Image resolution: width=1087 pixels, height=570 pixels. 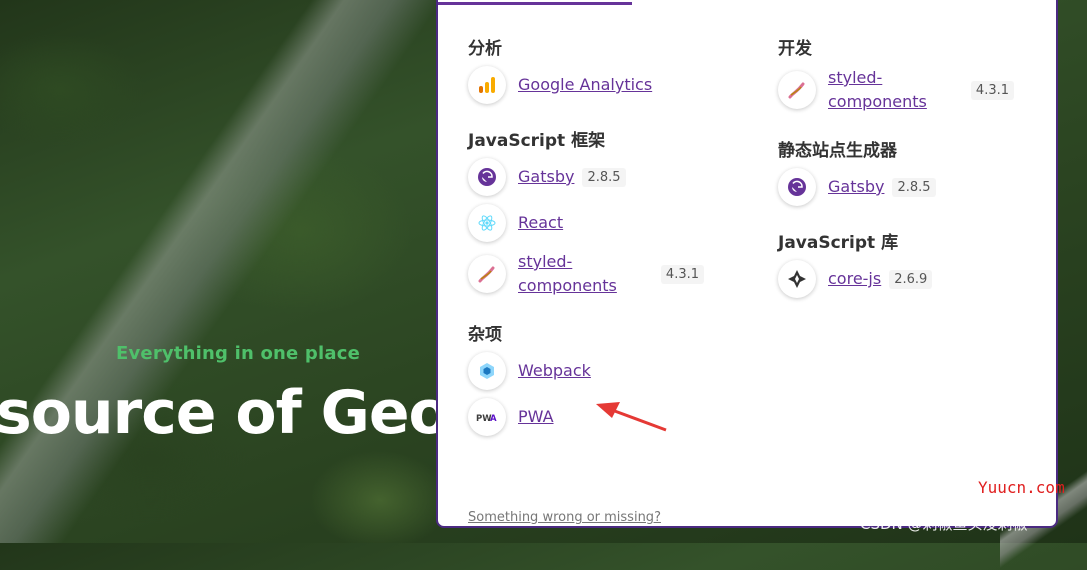 What do you see at coordinates (838, 243) in the screenshot?
I see `group-title: JavaScript 库` at bounding box center [838, 243].